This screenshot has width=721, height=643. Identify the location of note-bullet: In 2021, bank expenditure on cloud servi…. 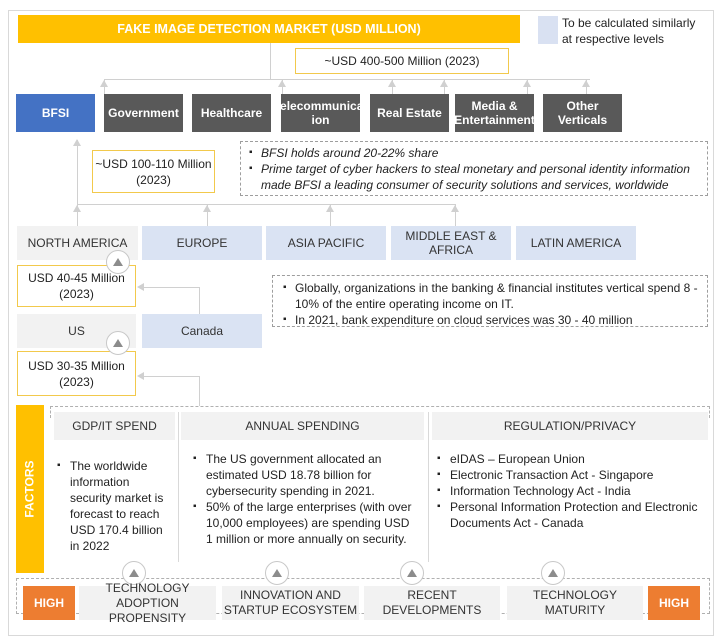
(490, 320).